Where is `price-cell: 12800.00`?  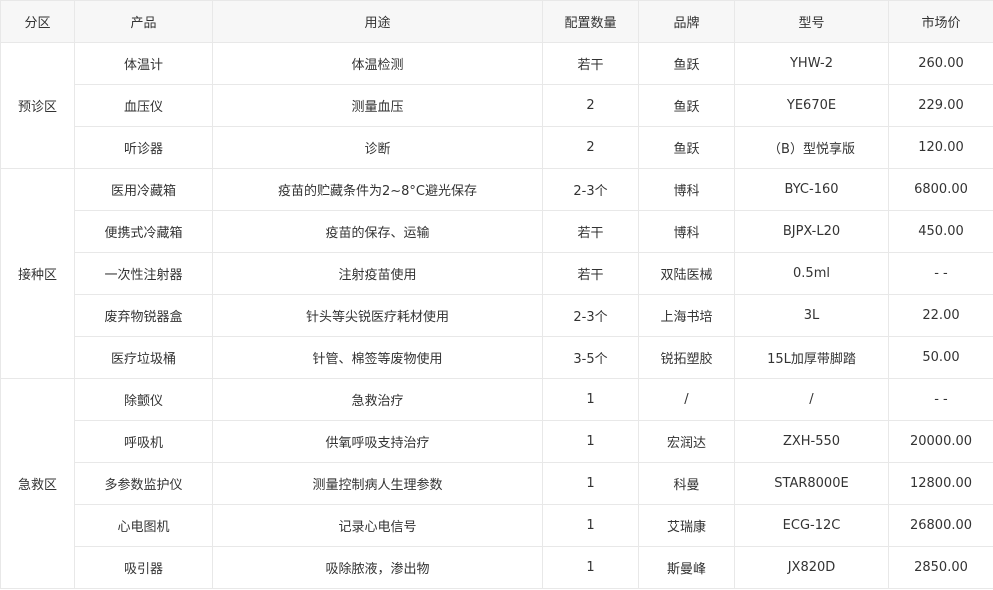
price-cell: 12800.00 is located at coordinates (940, 483).